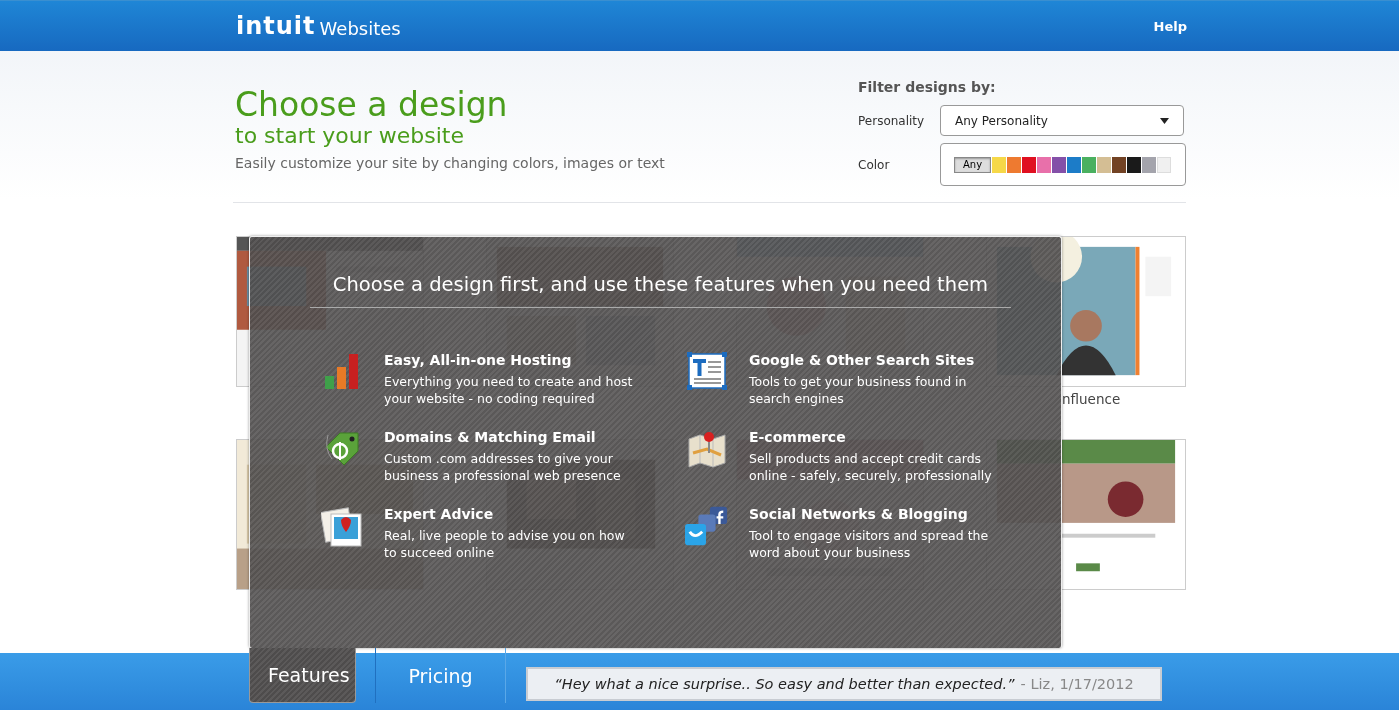 This screenshot has height=710, width=1399. Describe the element at coordinates (862, 360) in the screenshot. I see `feature-title: Google & Other Search Sites` at that location.